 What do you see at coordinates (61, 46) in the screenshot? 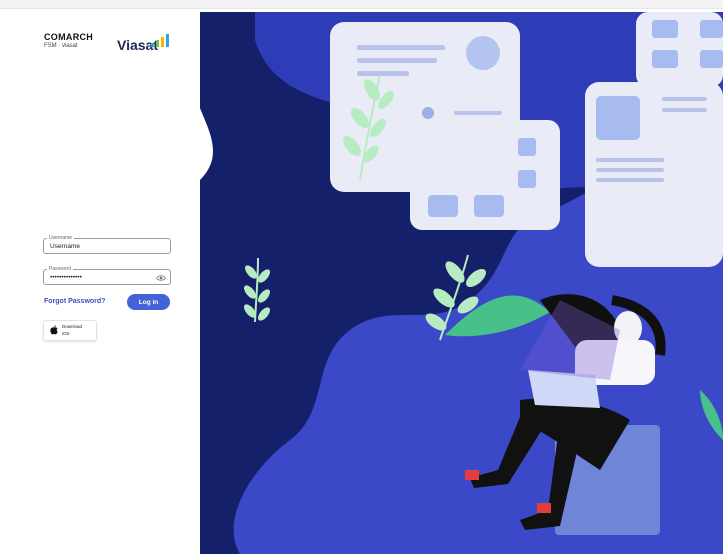
I see `app-subtitle: FSM · viasat` at bounding box center [61, 46].